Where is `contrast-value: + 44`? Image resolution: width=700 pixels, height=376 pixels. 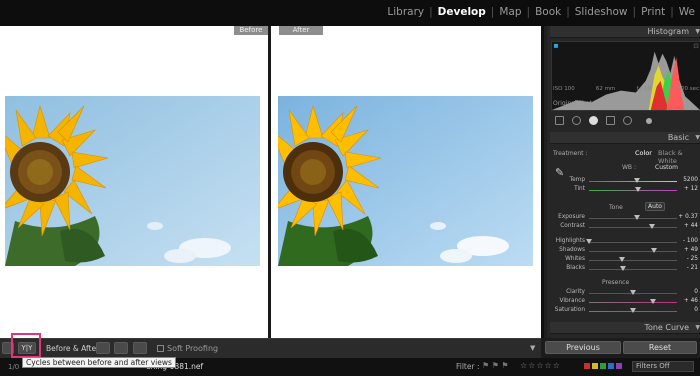
contrast-value: + 44 is located at coordinates (691, 226).